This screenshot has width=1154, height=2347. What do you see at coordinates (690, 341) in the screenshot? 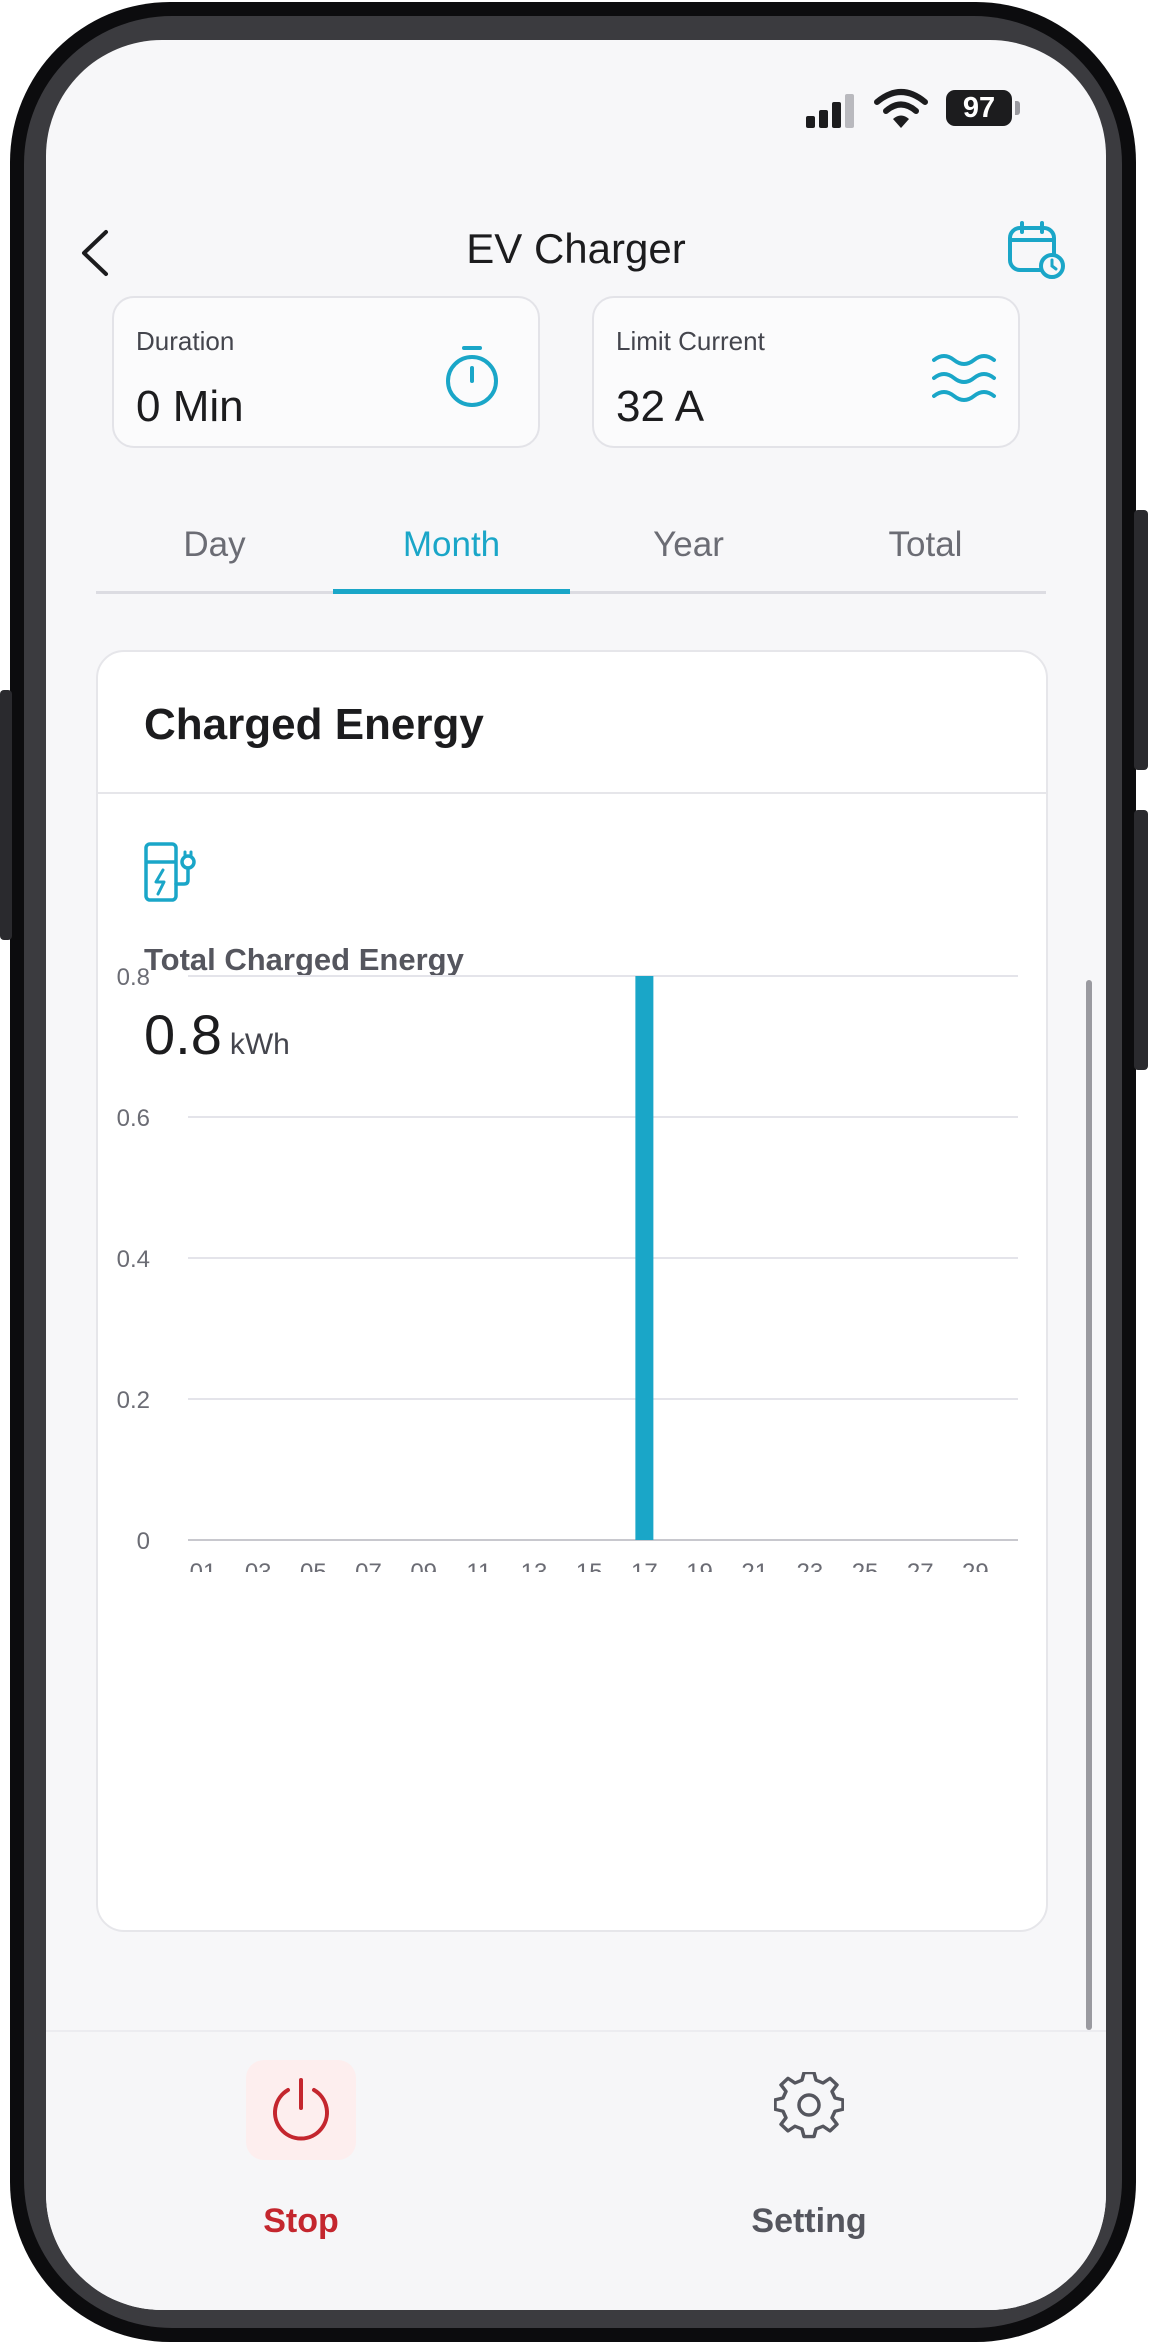
I see `limit-current-label: Limit Current` at bounding box center [690, 341].